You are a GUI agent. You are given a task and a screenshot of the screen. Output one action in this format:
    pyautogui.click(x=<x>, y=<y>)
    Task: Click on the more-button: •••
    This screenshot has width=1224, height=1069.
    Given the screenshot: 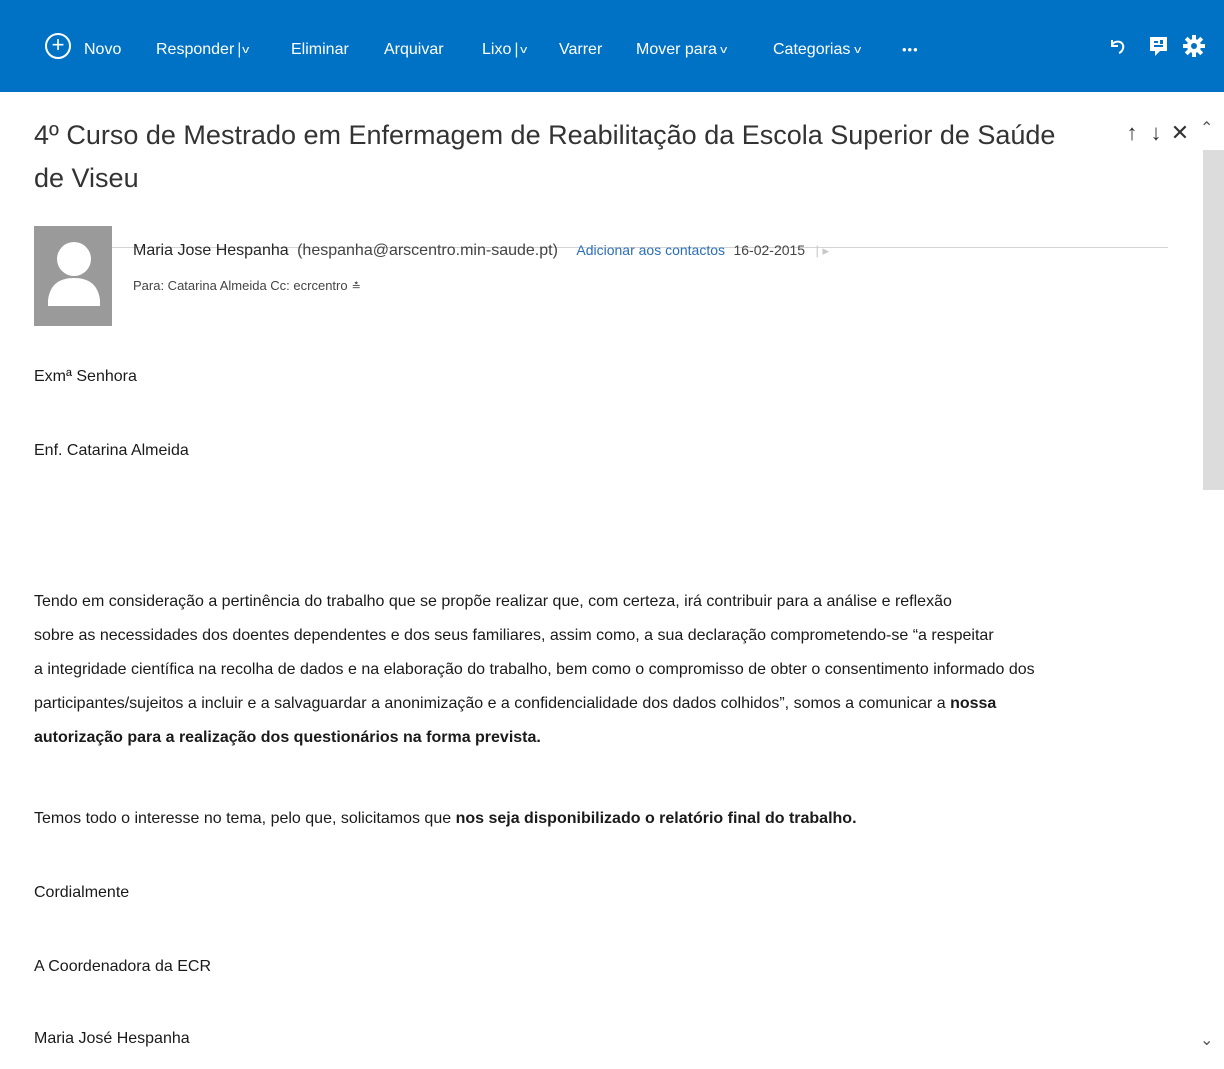 What is the action you would take?
    pyautogui.click(x=910, y=50)
    